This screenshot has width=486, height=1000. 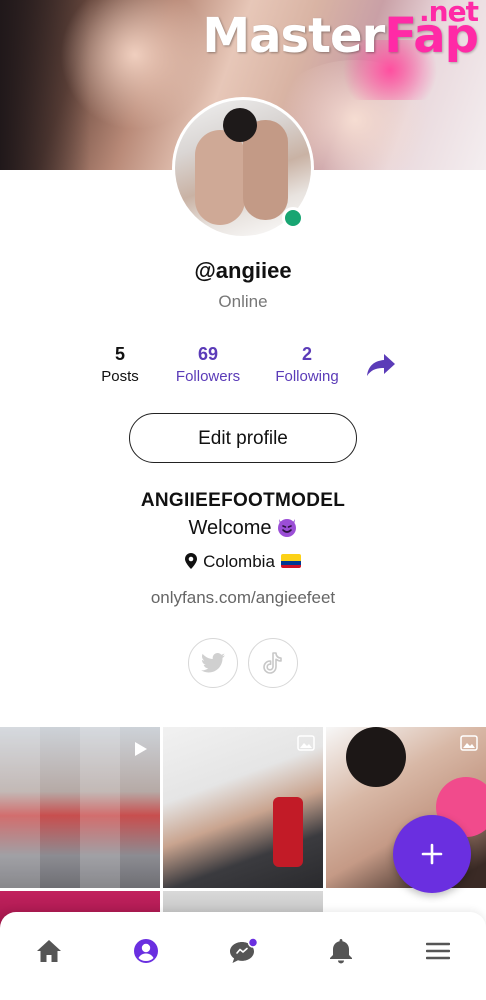 I want to click on location: Colombia, so click(x=243, y=562).